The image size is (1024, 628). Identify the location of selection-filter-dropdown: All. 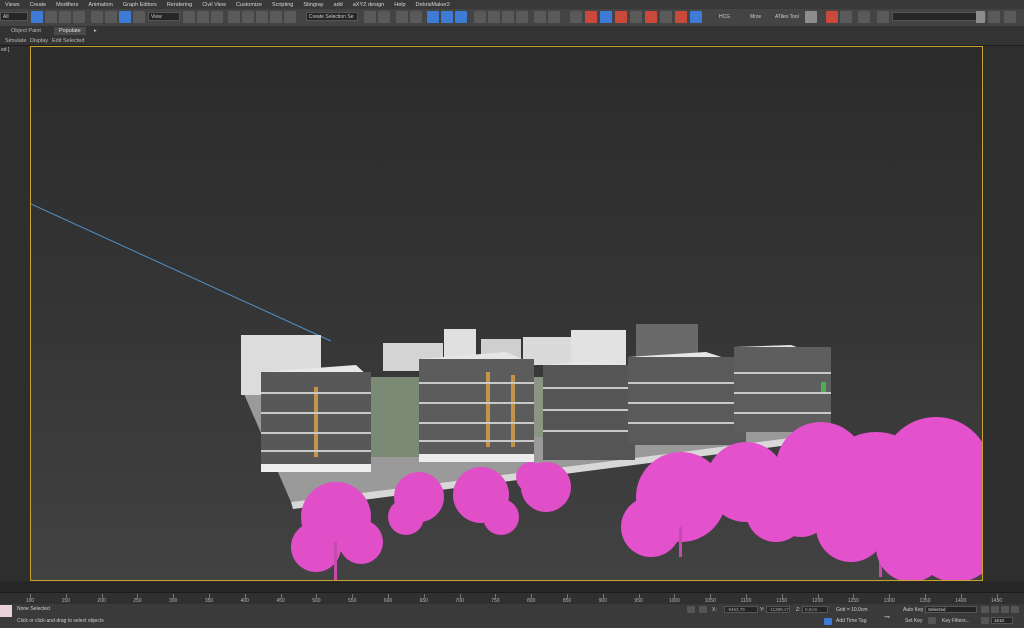
(14, 16).